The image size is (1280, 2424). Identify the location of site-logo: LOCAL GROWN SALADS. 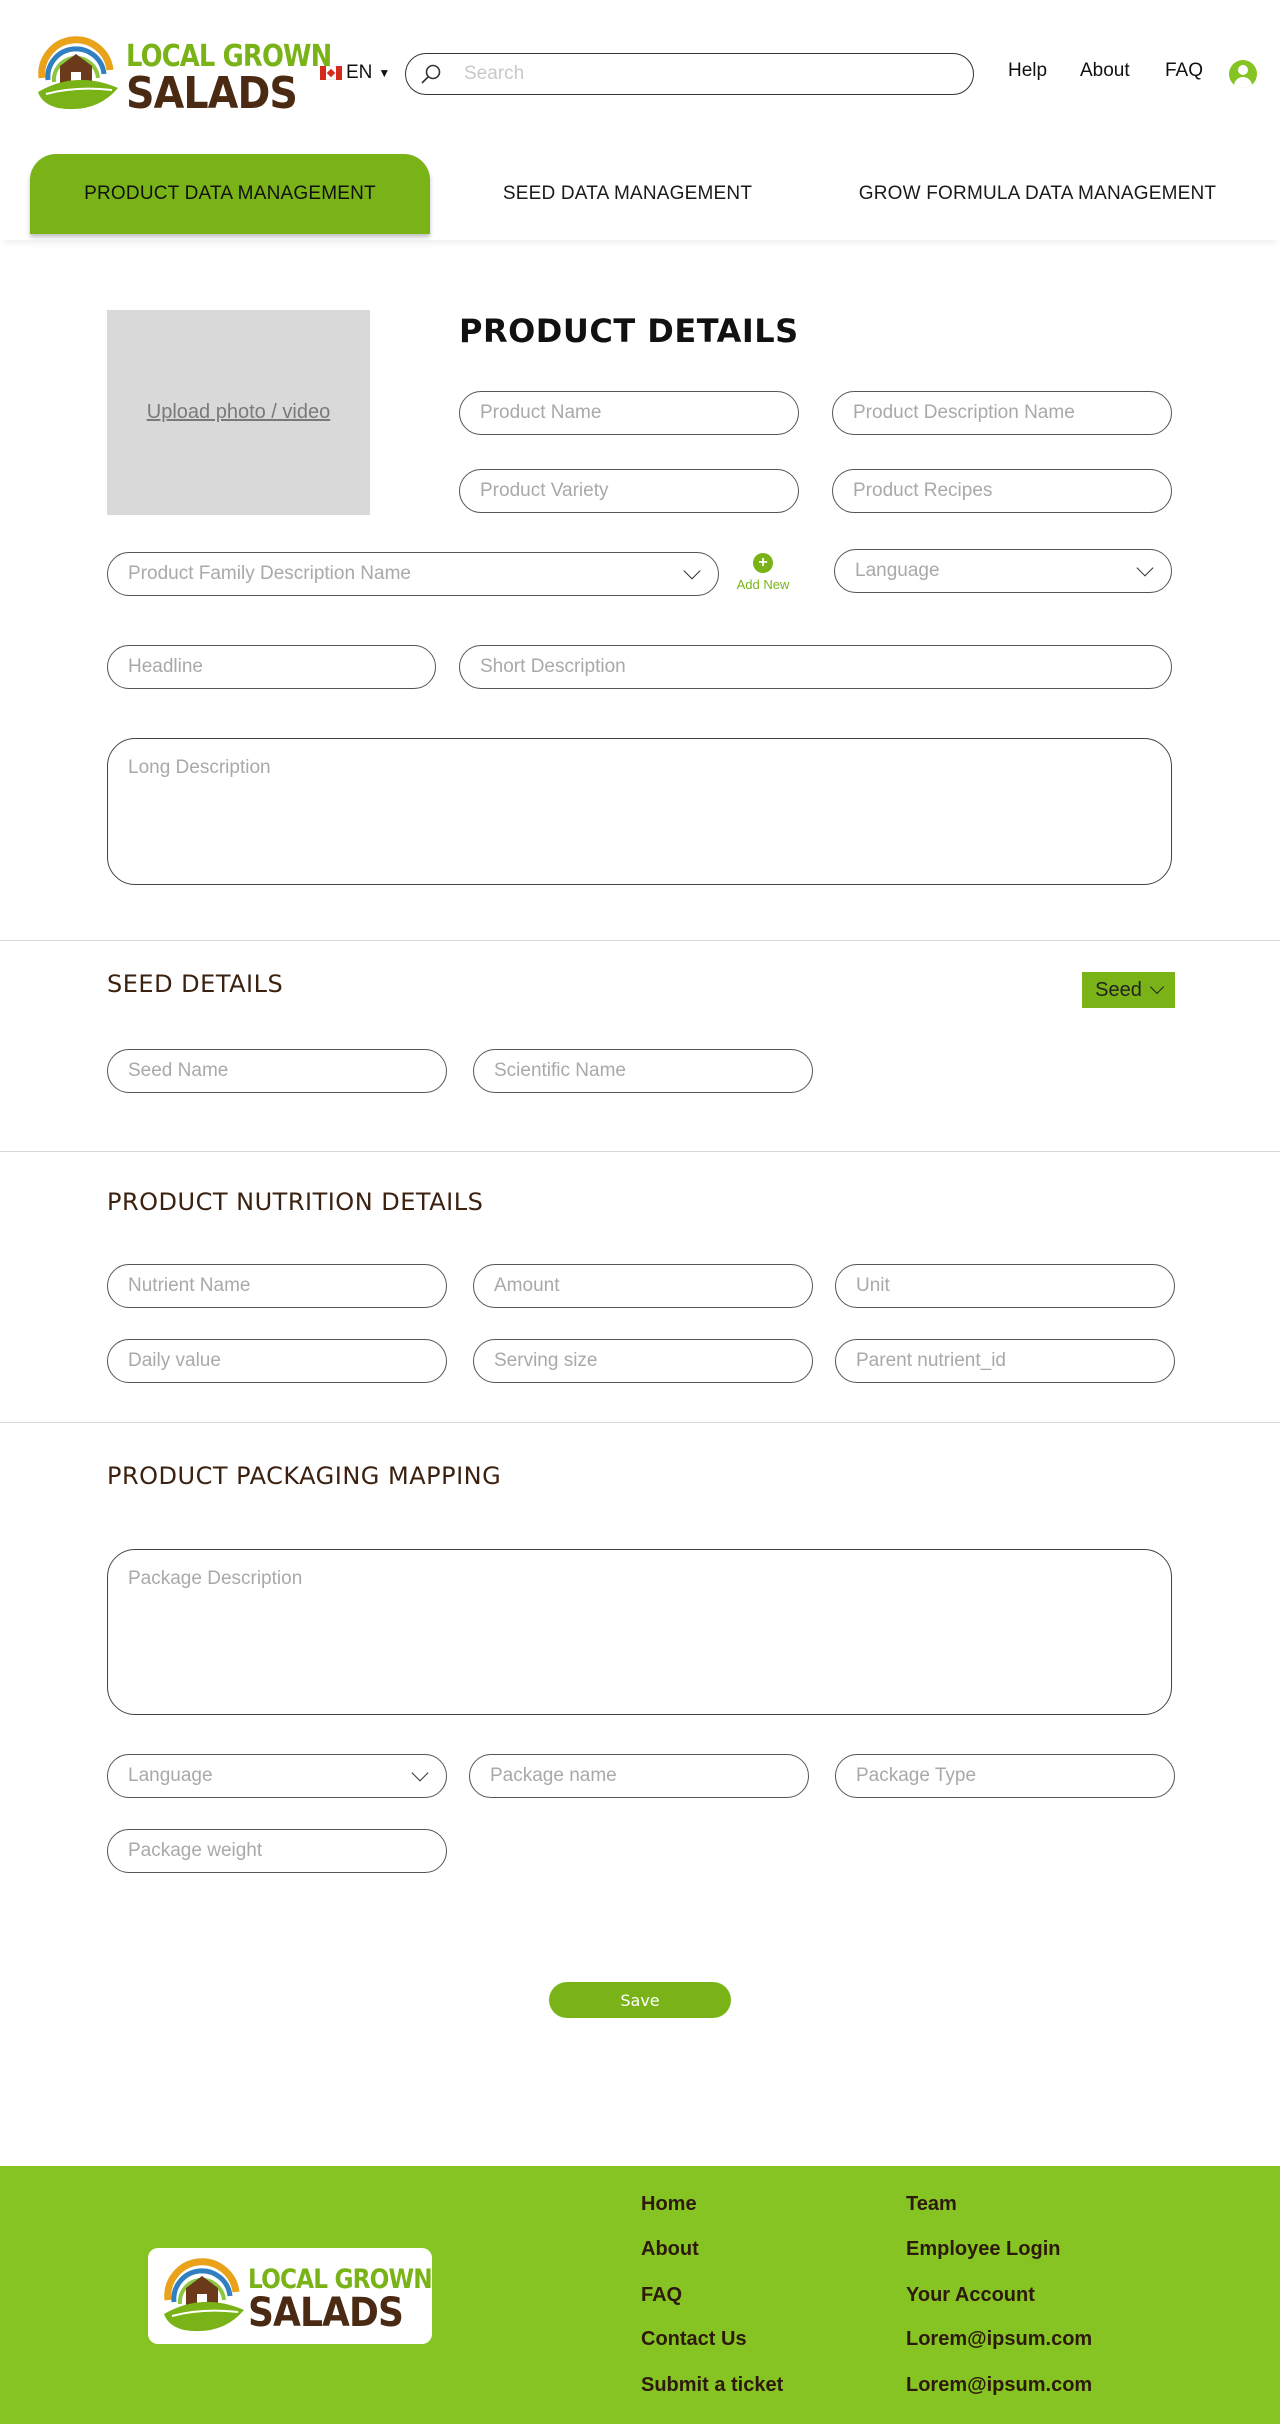
(184, 73).